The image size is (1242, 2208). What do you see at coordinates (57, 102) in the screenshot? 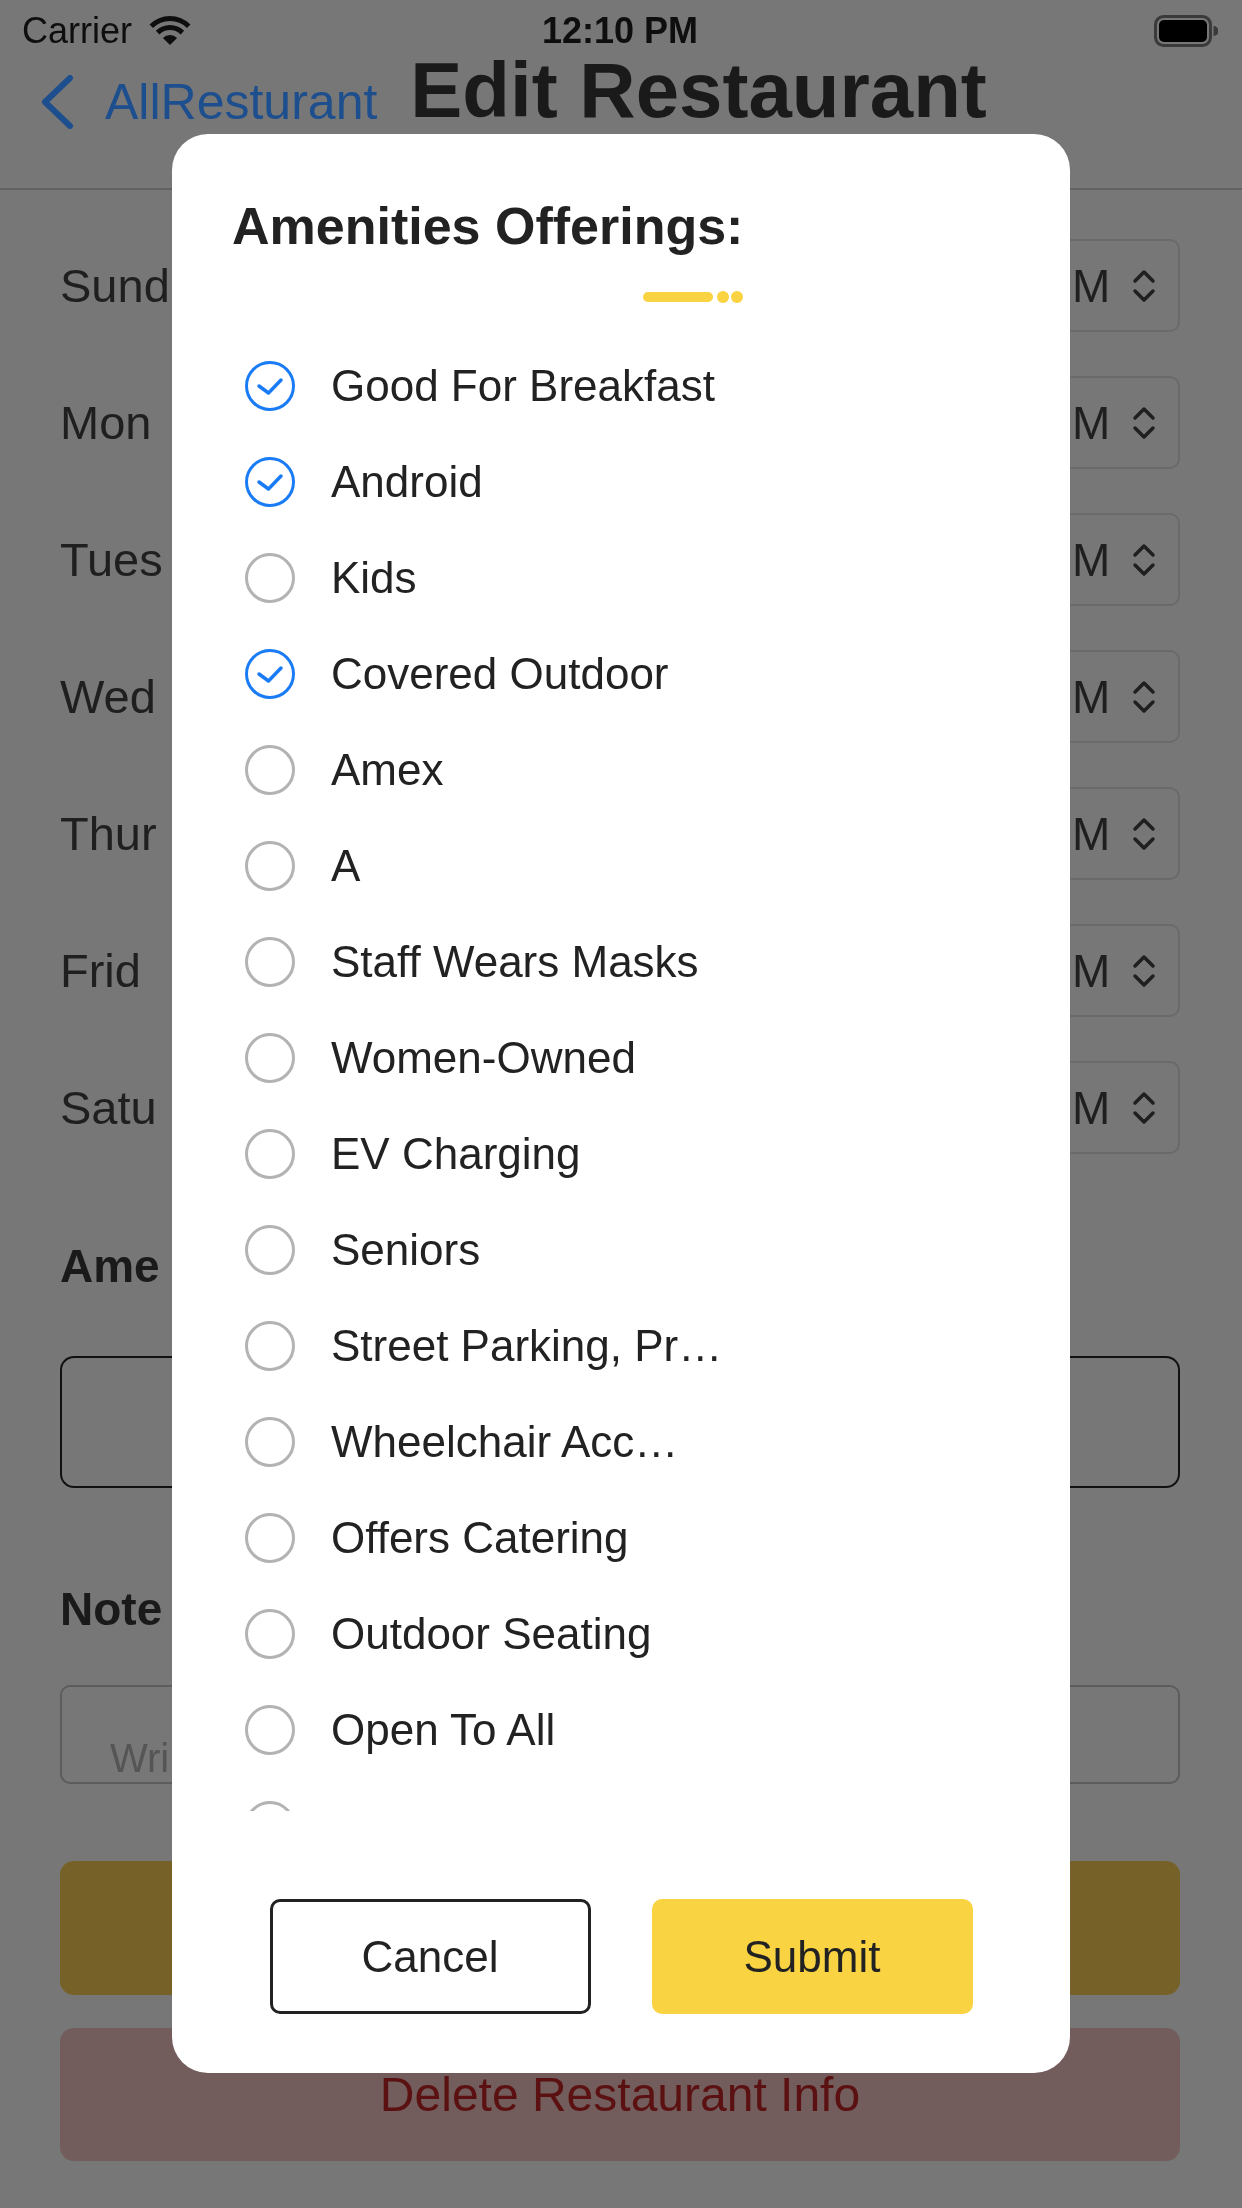
I see `chevron-left-icon` at bounding box center [57, 102].